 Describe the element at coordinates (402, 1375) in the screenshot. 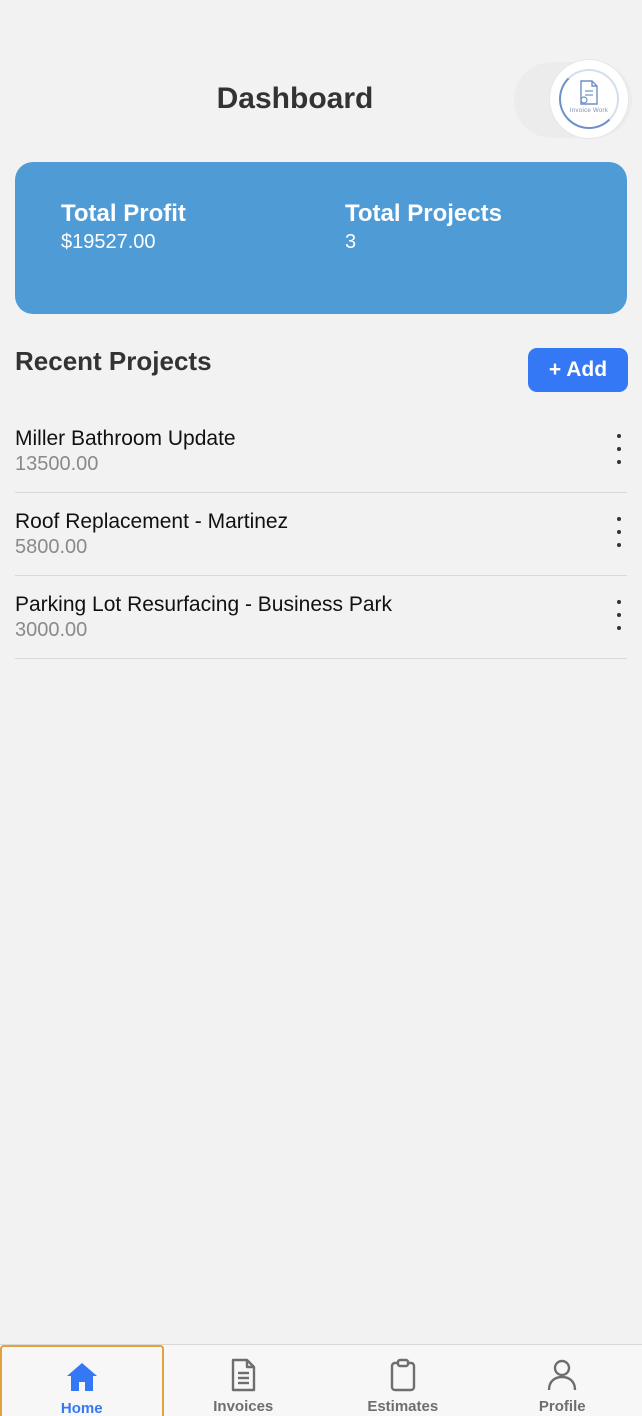

I see `clipboard-icon` at that location.